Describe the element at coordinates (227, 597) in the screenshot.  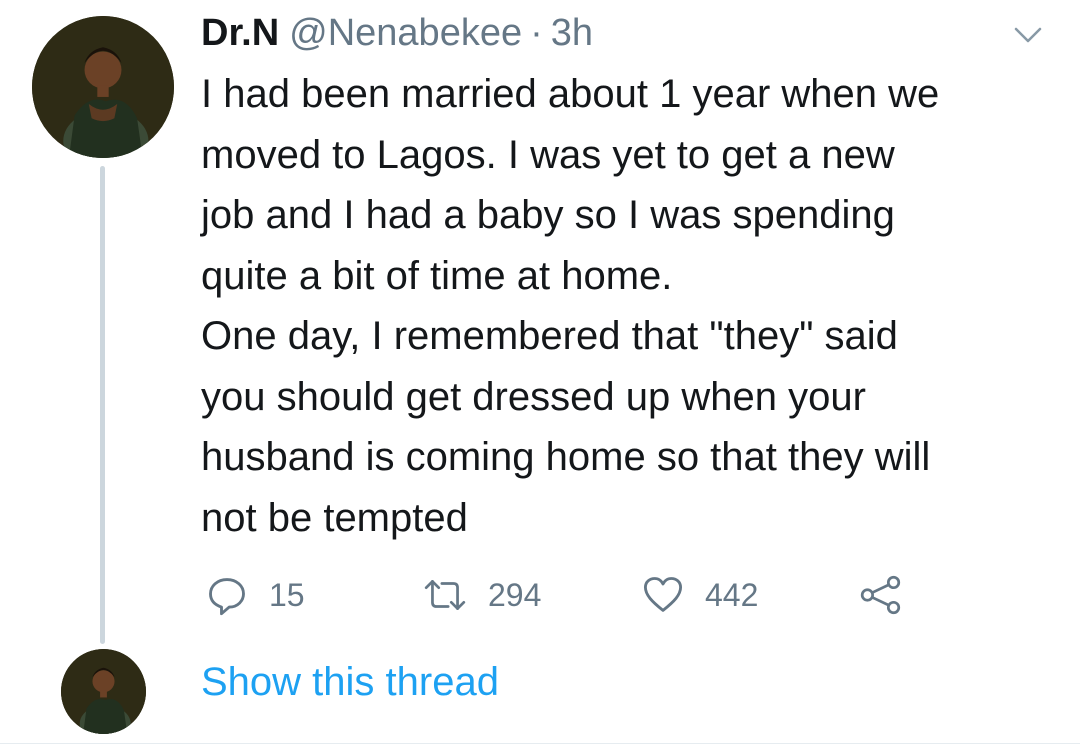
I see `reply-icon` at that location.